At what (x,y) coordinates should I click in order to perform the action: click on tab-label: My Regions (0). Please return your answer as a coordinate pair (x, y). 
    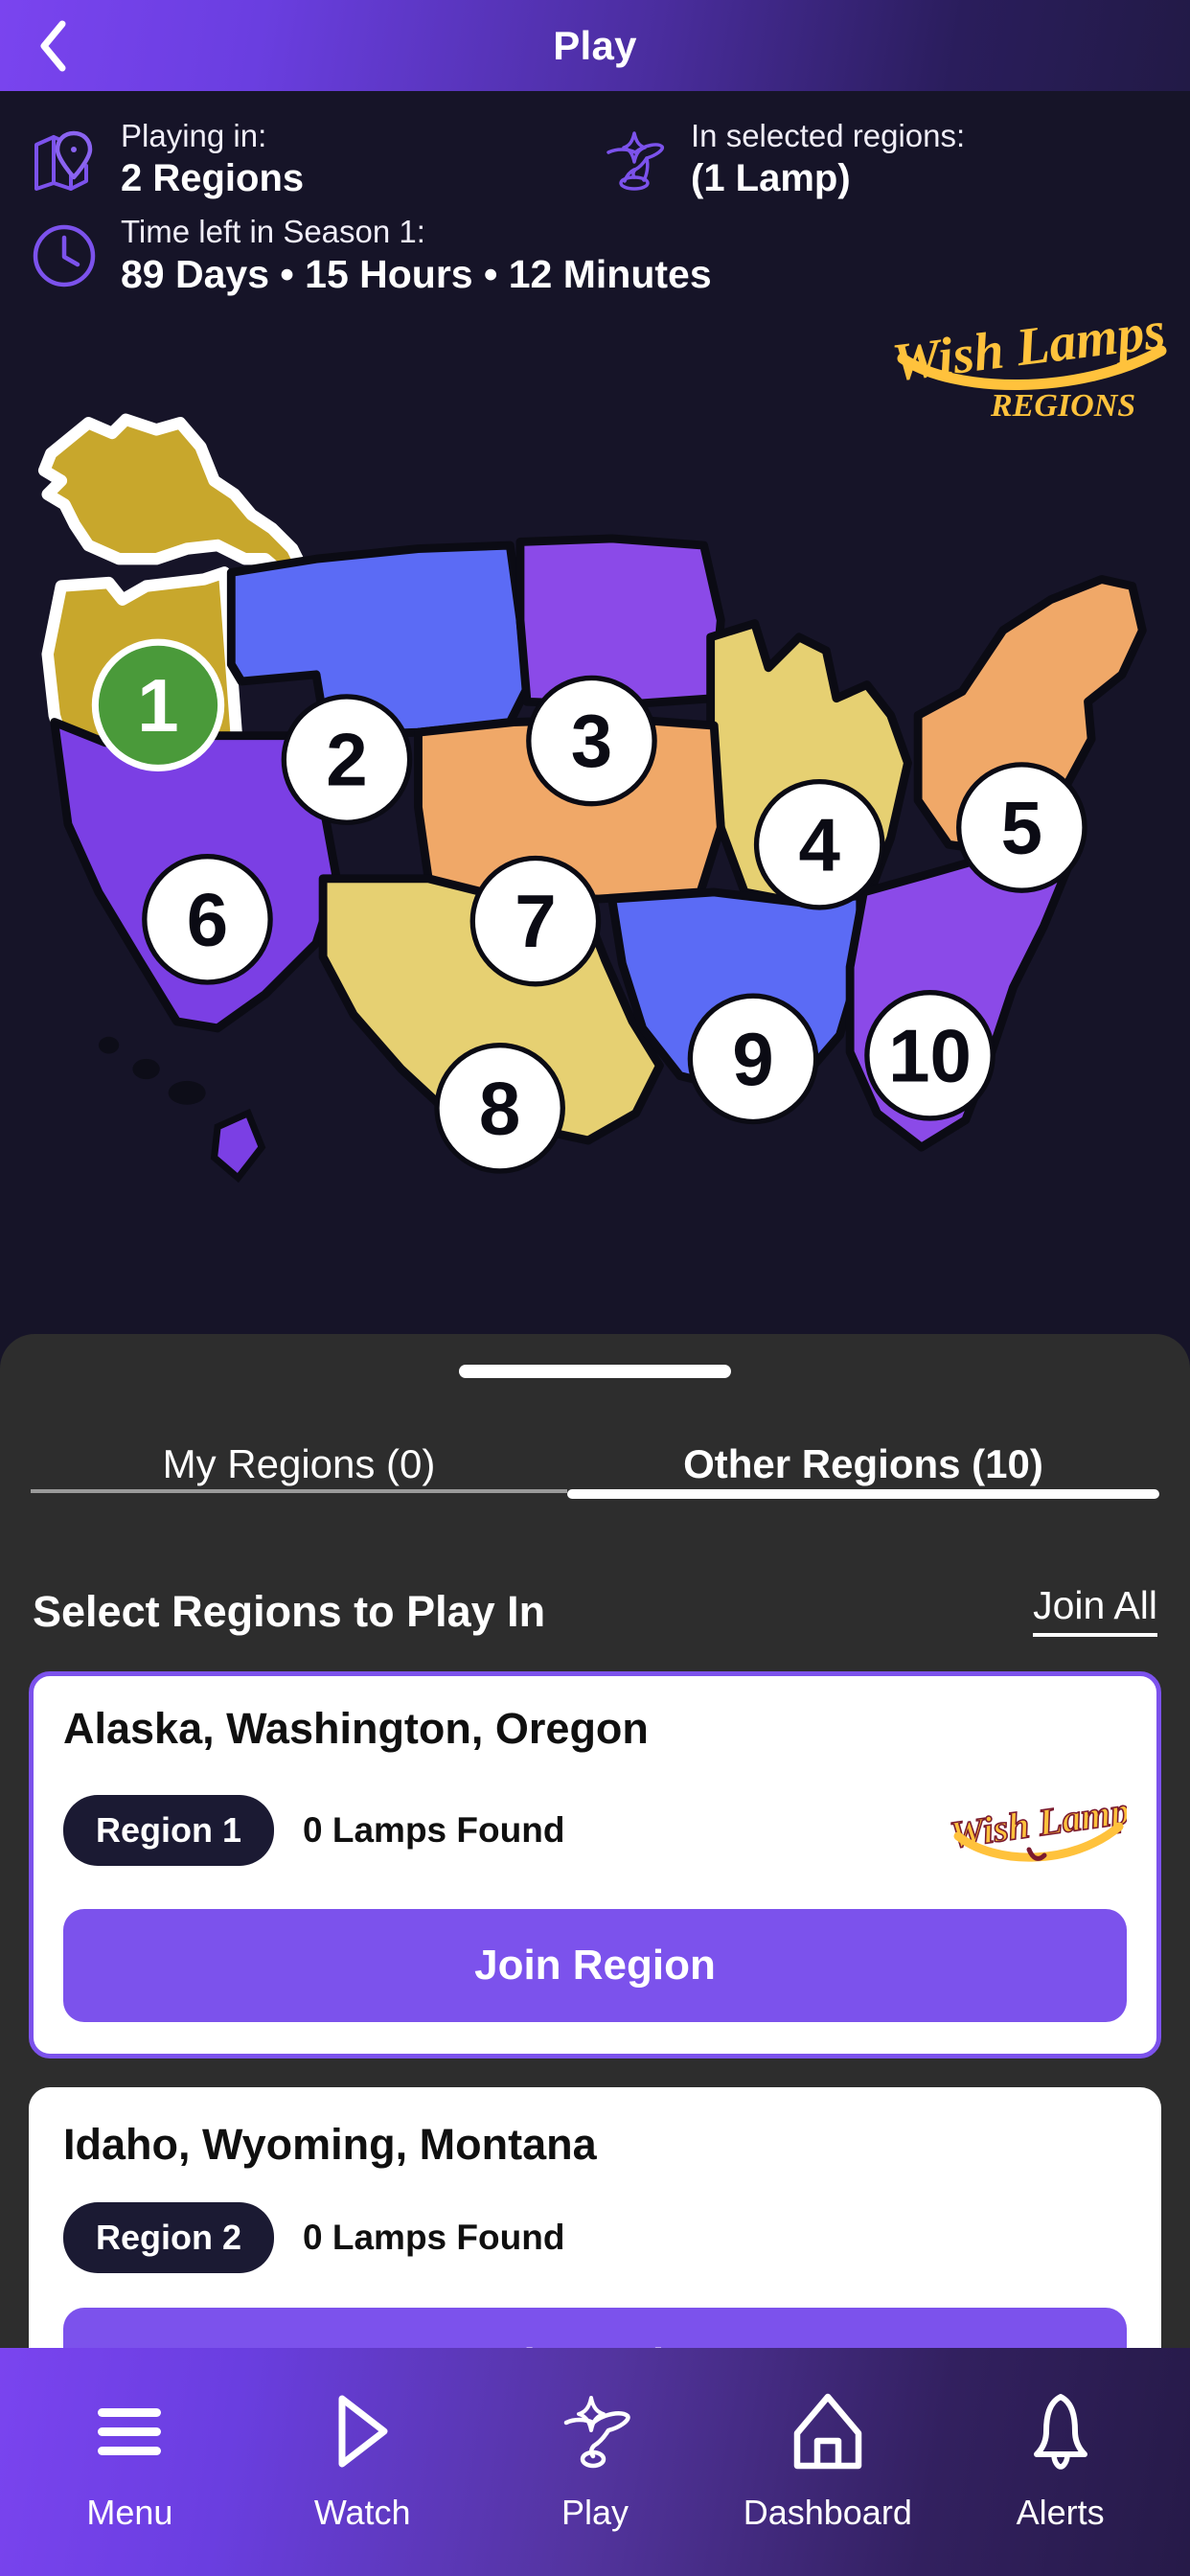
    Looking at the image, I should click on (299, 1463).